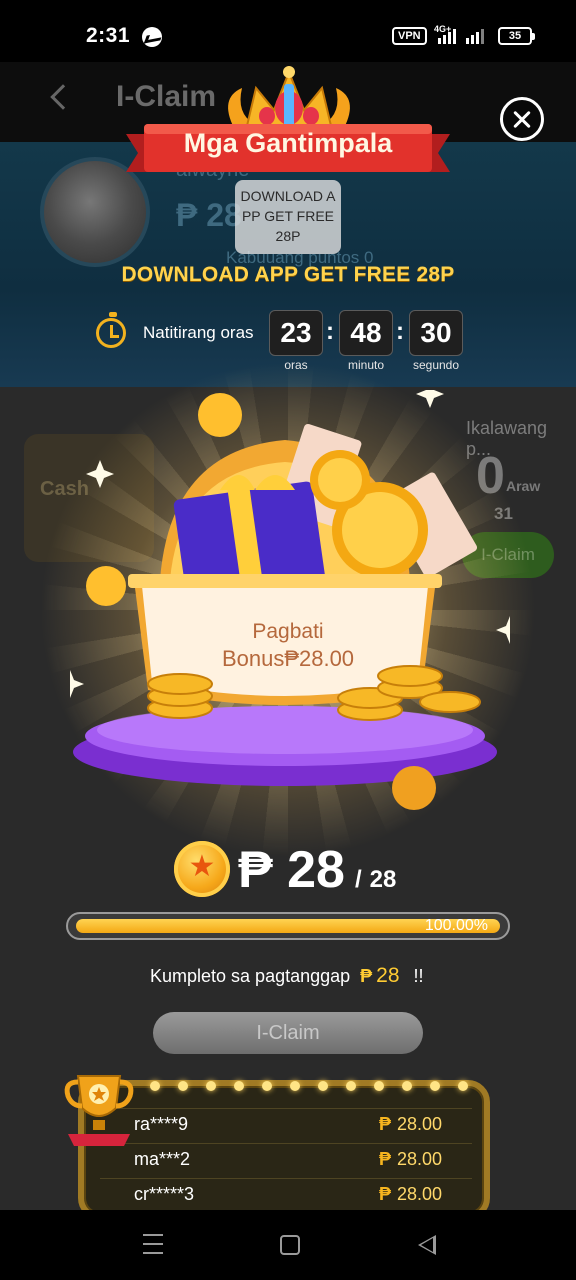 The width and height of the screenshot is (576, 1280). Describe the element at coordinates (209, 215) in the screenshot. I see `balance: ₱ 28` at that location.